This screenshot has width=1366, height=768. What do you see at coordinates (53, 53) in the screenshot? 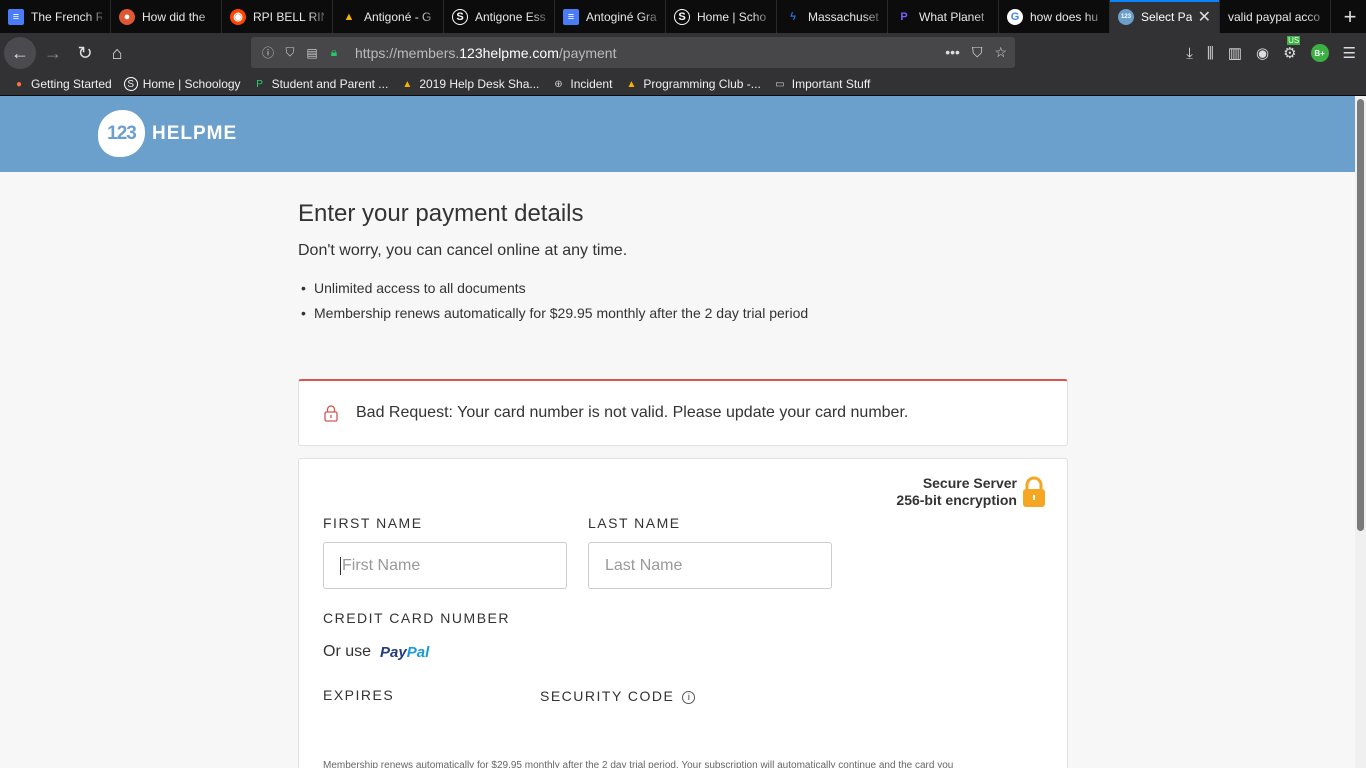
I see `forward-button: →` at bounding box center [53, 53].